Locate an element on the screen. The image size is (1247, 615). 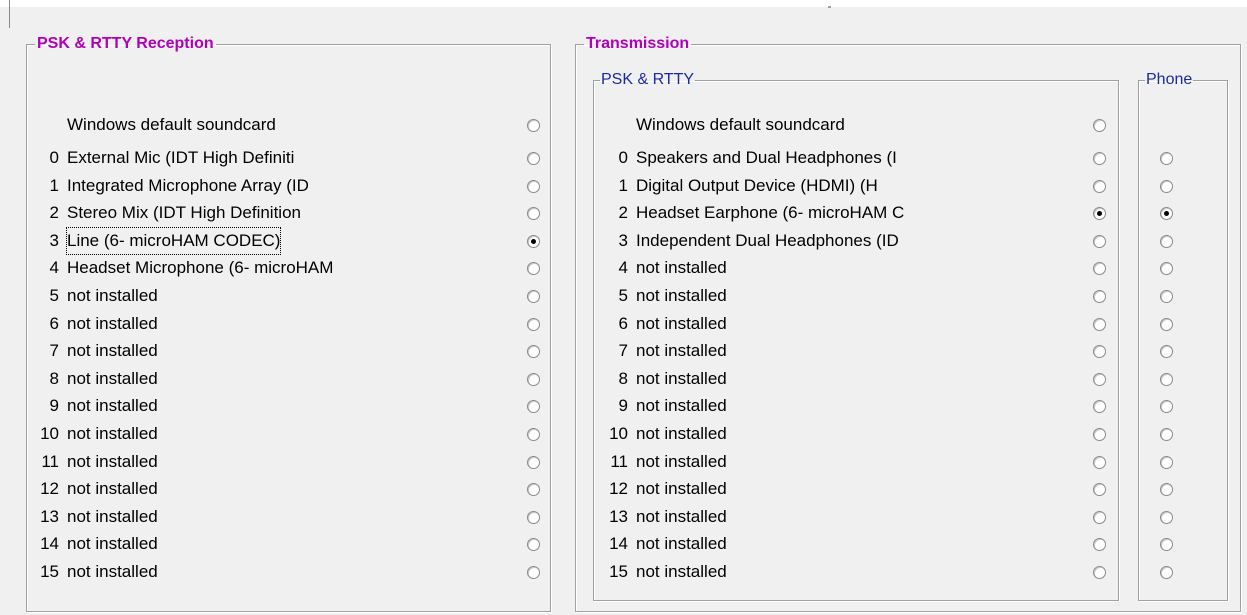
reception-device-index: 2 is located at coordinates (54, 212).